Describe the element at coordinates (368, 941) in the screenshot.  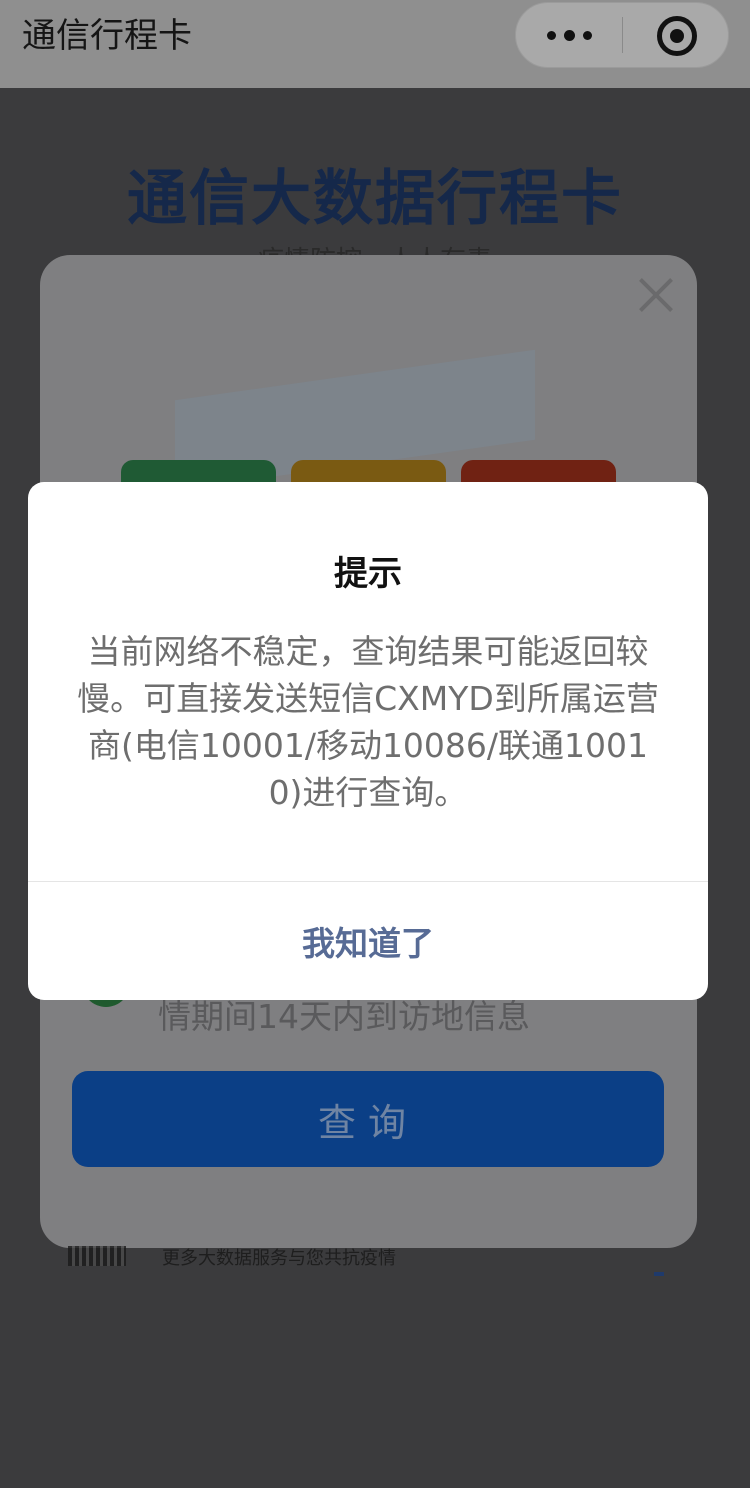
I see `confirm-button: 我知道了` at that location.